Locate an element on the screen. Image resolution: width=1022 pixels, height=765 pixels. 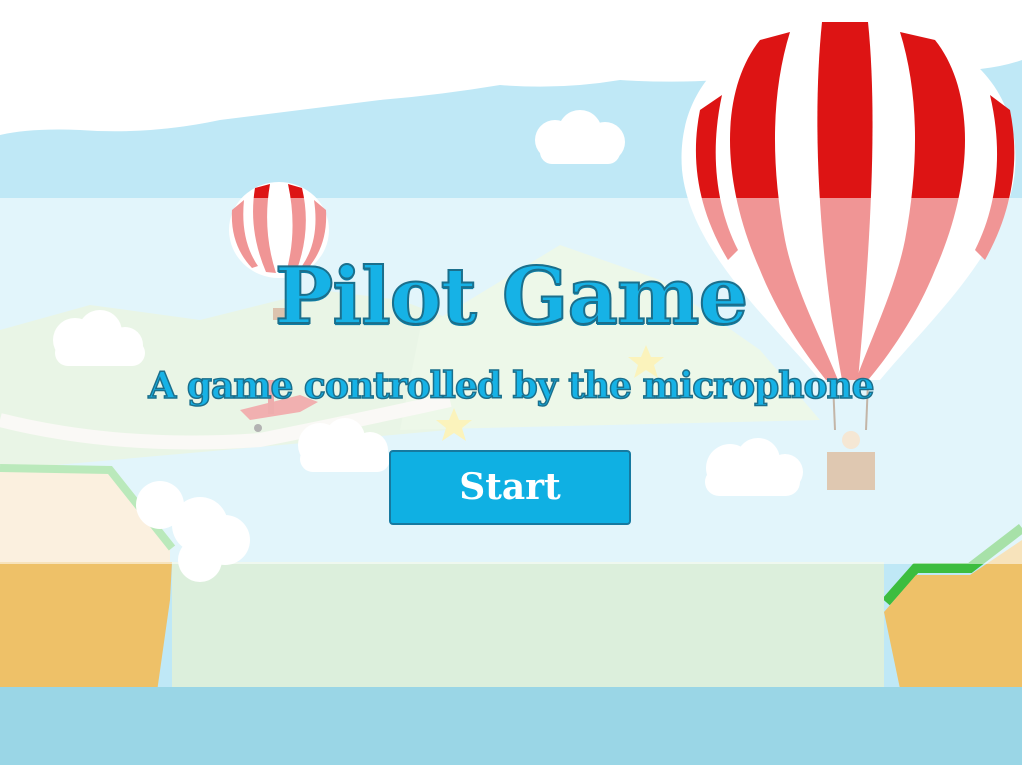
subtitle-container: A game controlled by the microphone is located at coordinates (511, 386).